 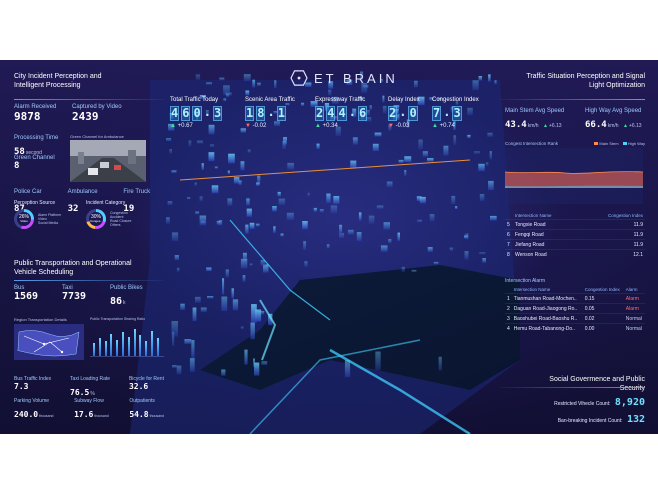 I want to click on table-row: 2 Daguan Road-Jiaogong Ro.. 0.05 Alarm, so click(x=575, y=308).